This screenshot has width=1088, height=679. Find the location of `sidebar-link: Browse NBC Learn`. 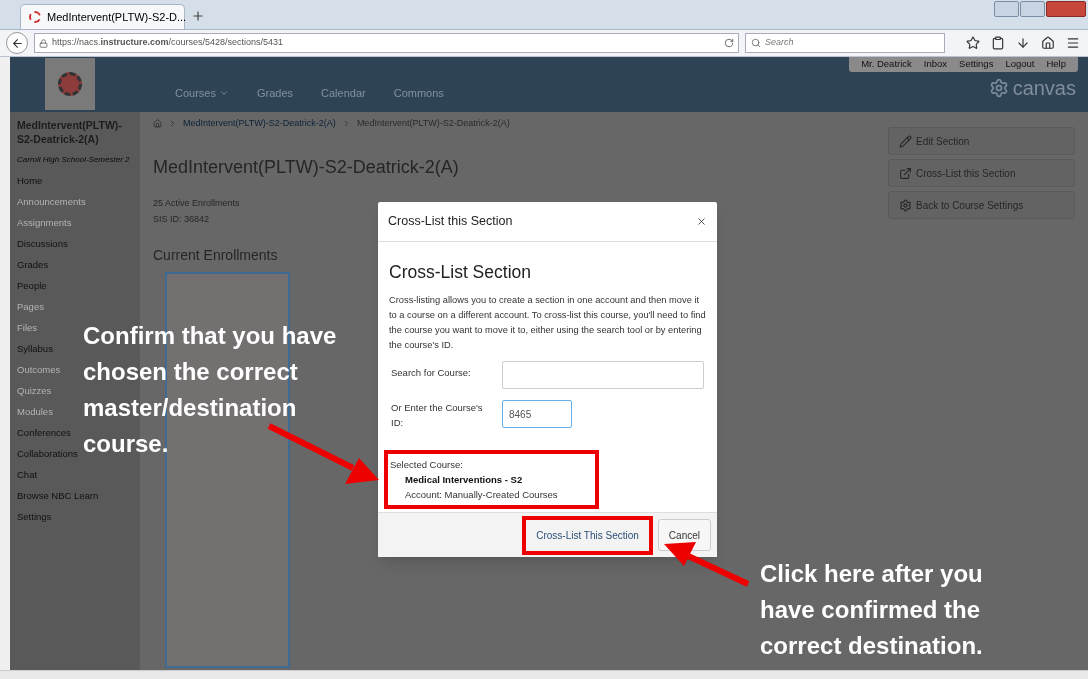

sidebar-link: Browse NBC Learn is located at coordinates (58, 495).